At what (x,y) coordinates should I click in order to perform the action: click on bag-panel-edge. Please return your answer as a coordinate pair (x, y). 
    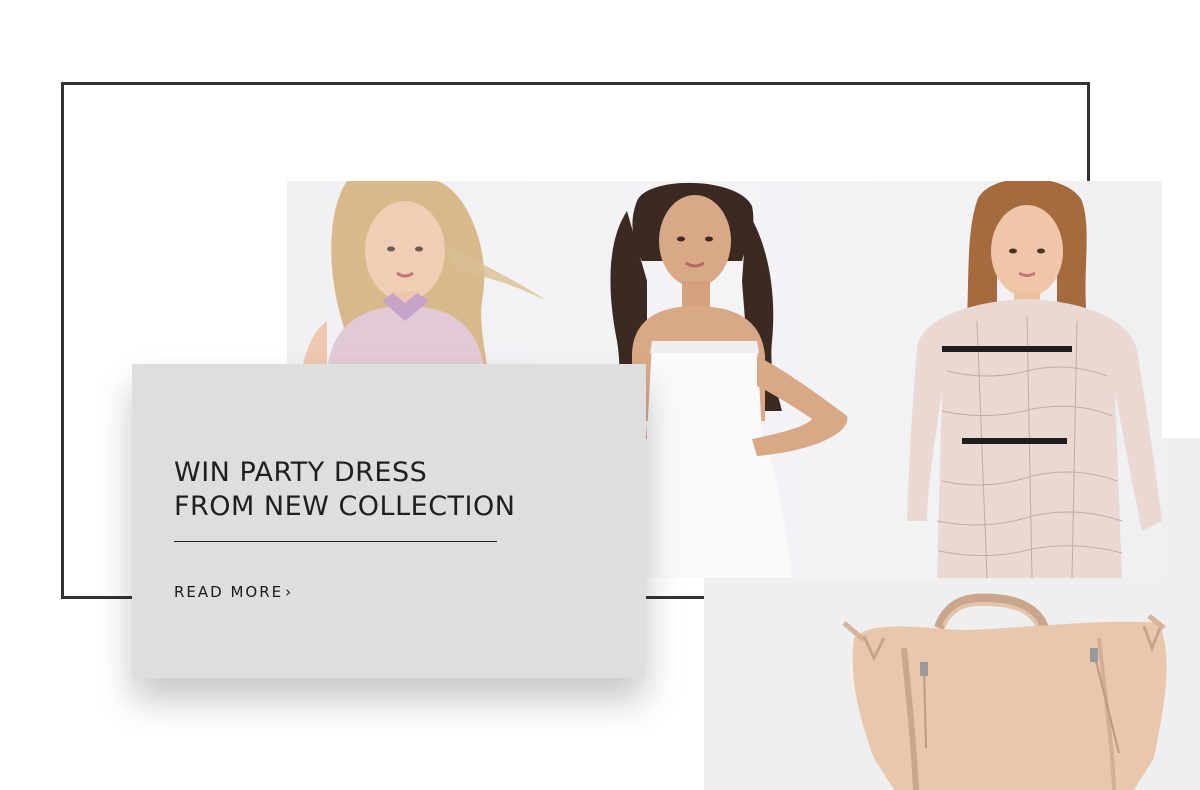
    Looking at the image, I should click on (1181, 508).